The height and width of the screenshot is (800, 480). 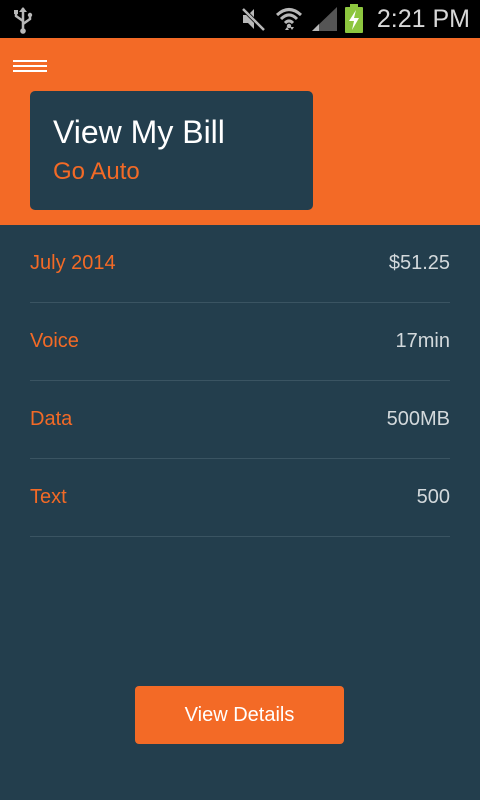 I want to click on list-item-text: Text 500, so click(x=240, y=498).